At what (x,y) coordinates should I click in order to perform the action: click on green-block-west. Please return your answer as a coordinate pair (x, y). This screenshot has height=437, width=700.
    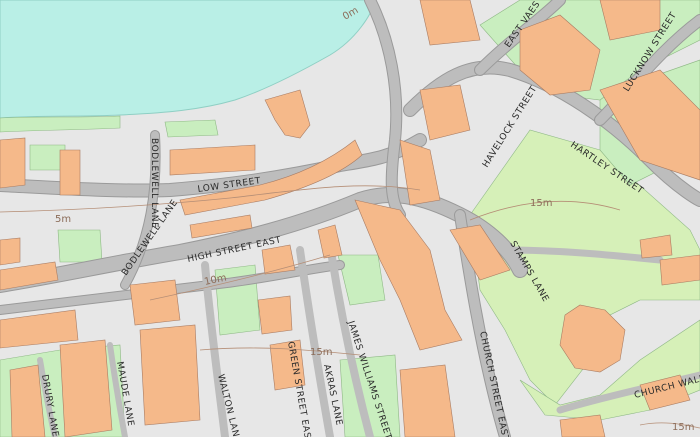
    Looking at the image, I should click on (80, 246).